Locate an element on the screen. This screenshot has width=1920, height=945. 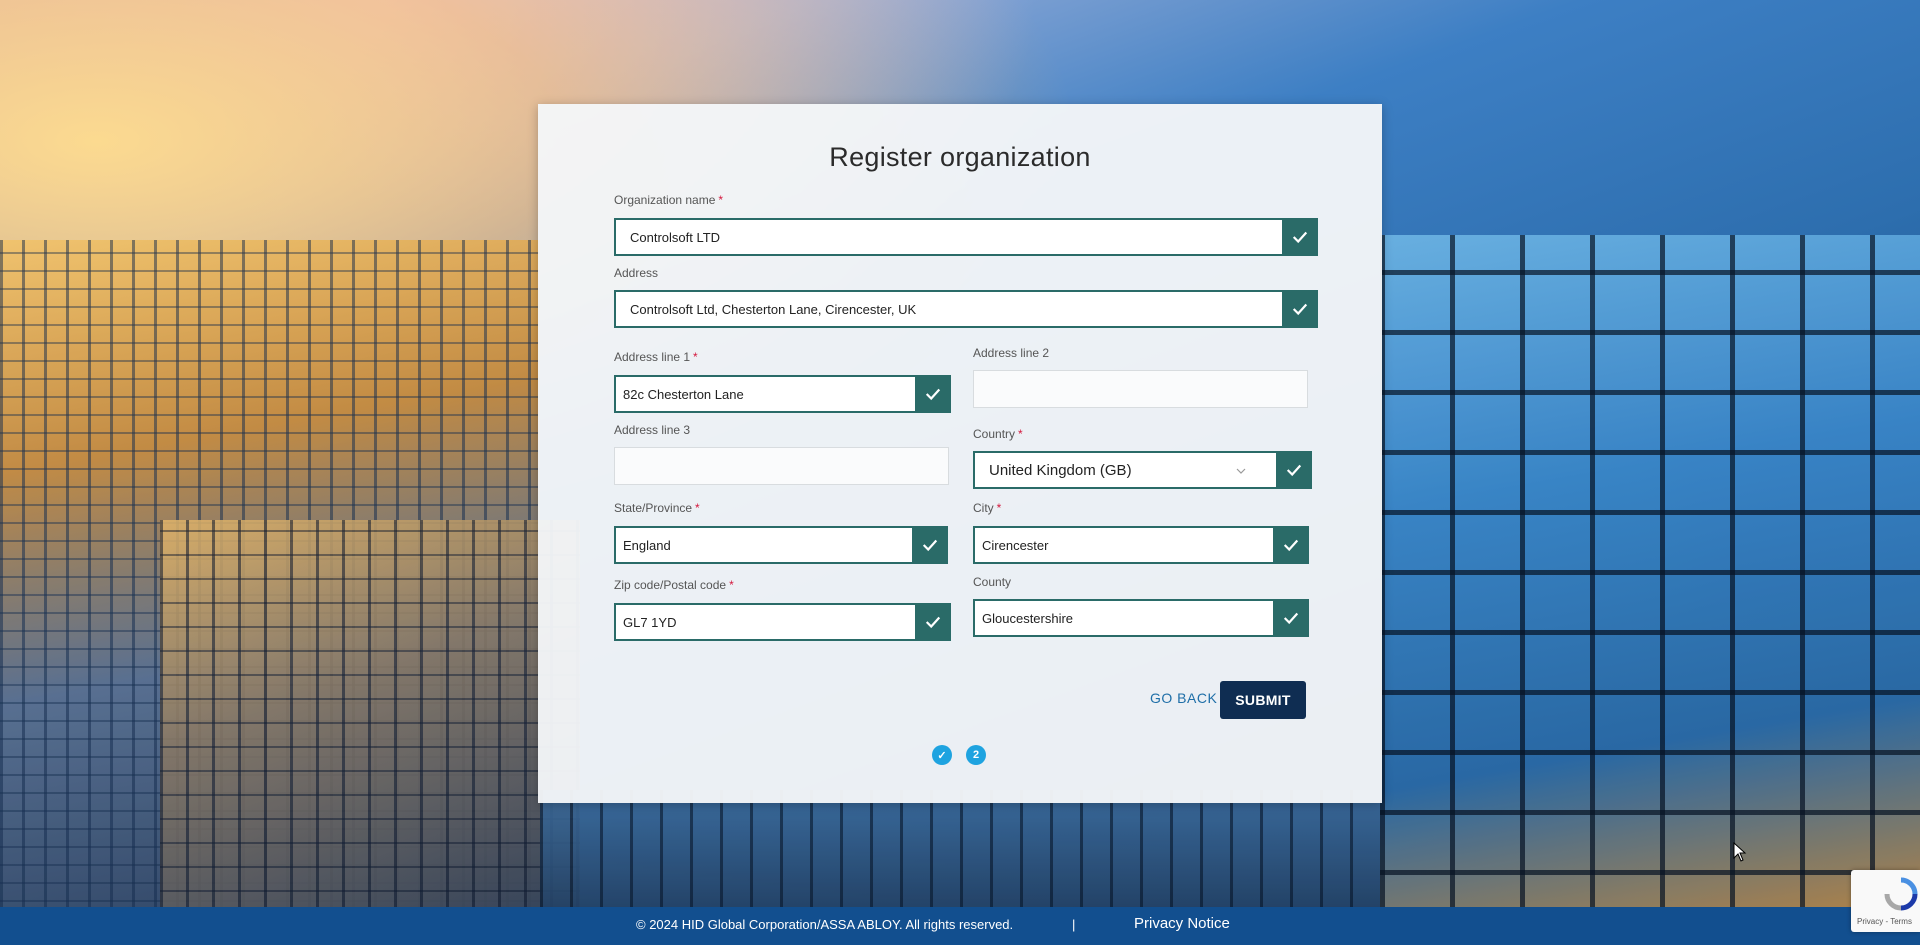
chevron-down-icon is located at coordinates (1241, 471).